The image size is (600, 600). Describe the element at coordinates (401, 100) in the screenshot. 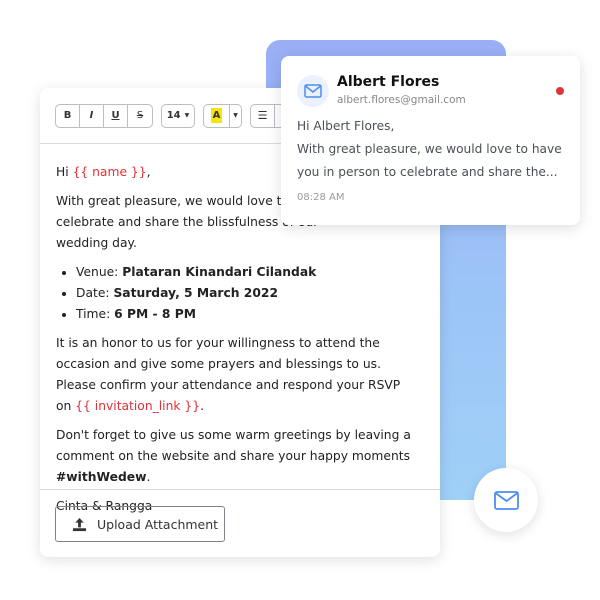

I see `sender-email: albert.flores@gmail.com` at that location.